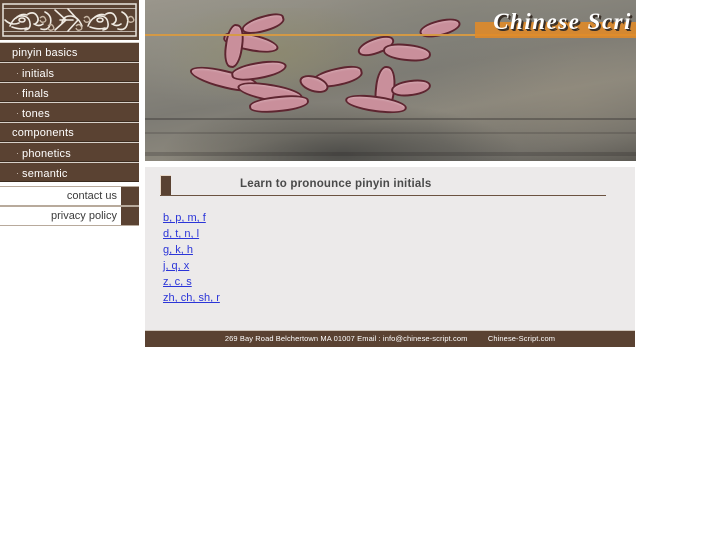 Image resolution: width=727 pixels, height=545 pixels. I want to click on sidebar-item-label: tones, so click(36, 114).